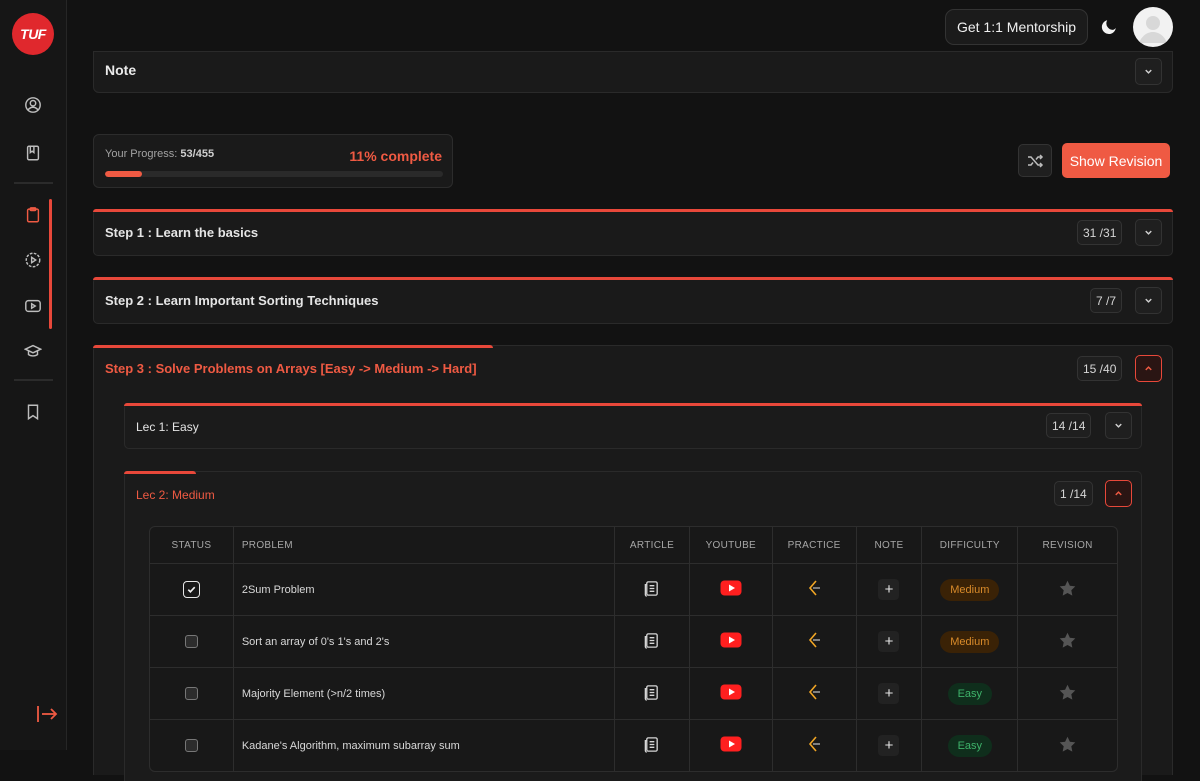 This screenshot has width=1200, height=781. What do you see at coordinates (1153, 27) in the screenshot?
I see `avatar` at bounding box center [1153, 27].